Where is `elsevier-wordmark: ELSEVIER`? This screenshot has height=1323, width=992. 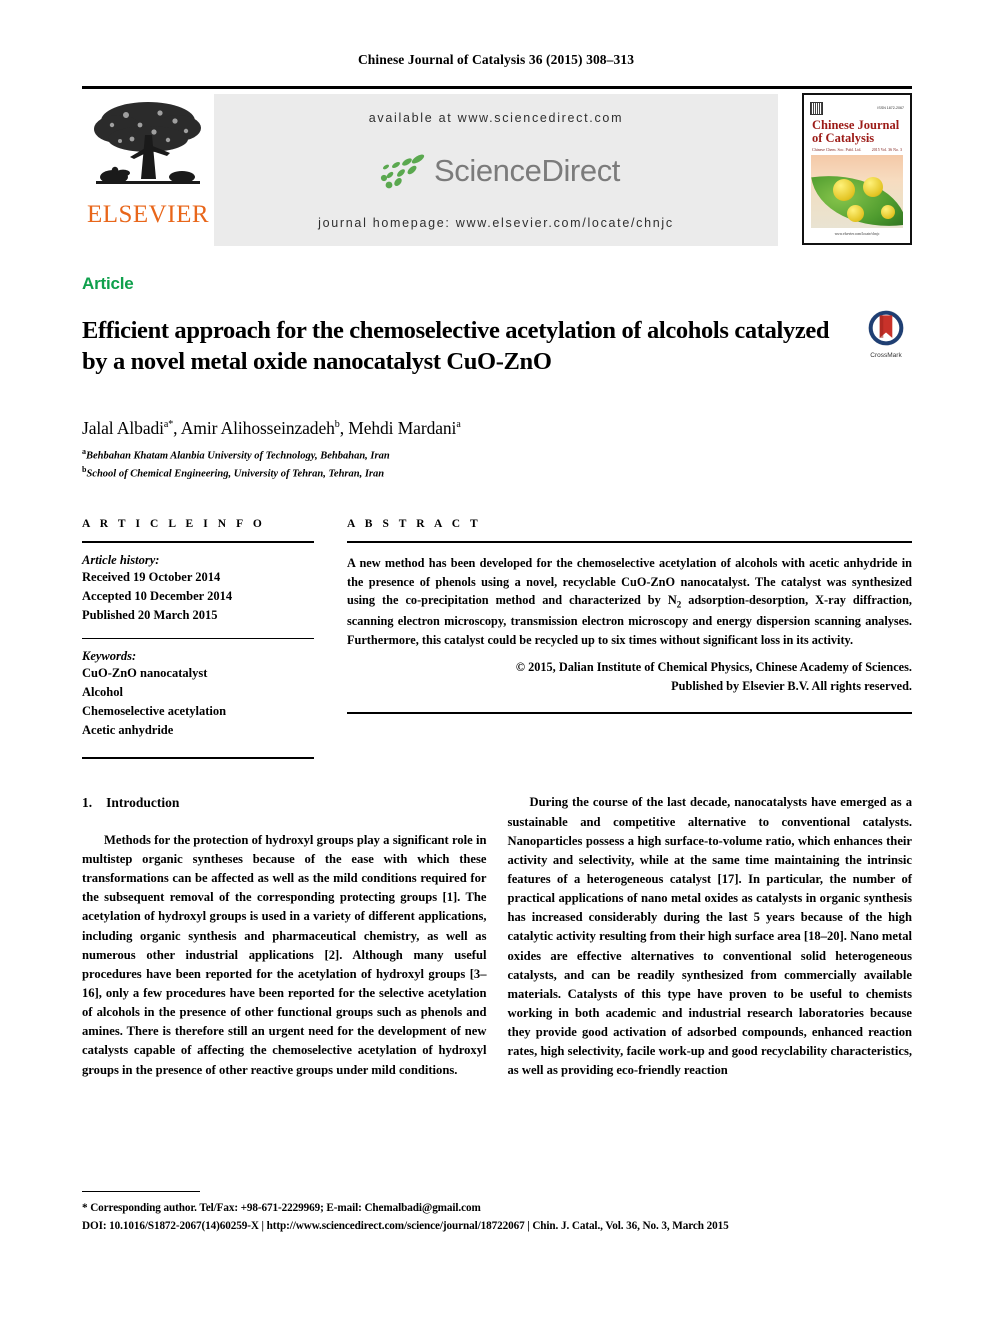
elsevier-wordmark: ELSEVIER is located at coordinates (148, 214).